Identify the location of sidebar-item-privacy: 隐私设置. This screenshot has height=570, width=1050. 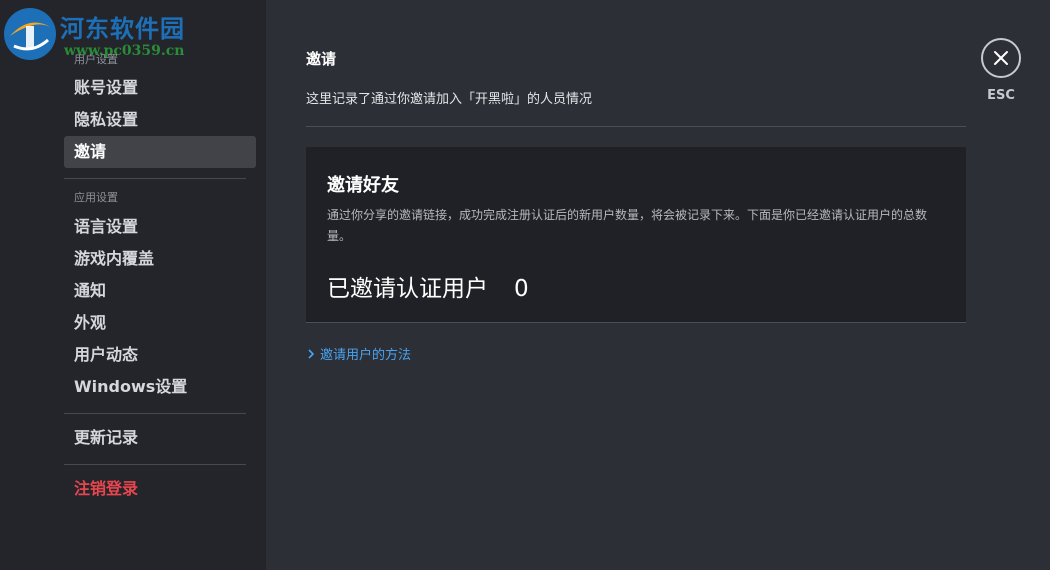
(160, 120).